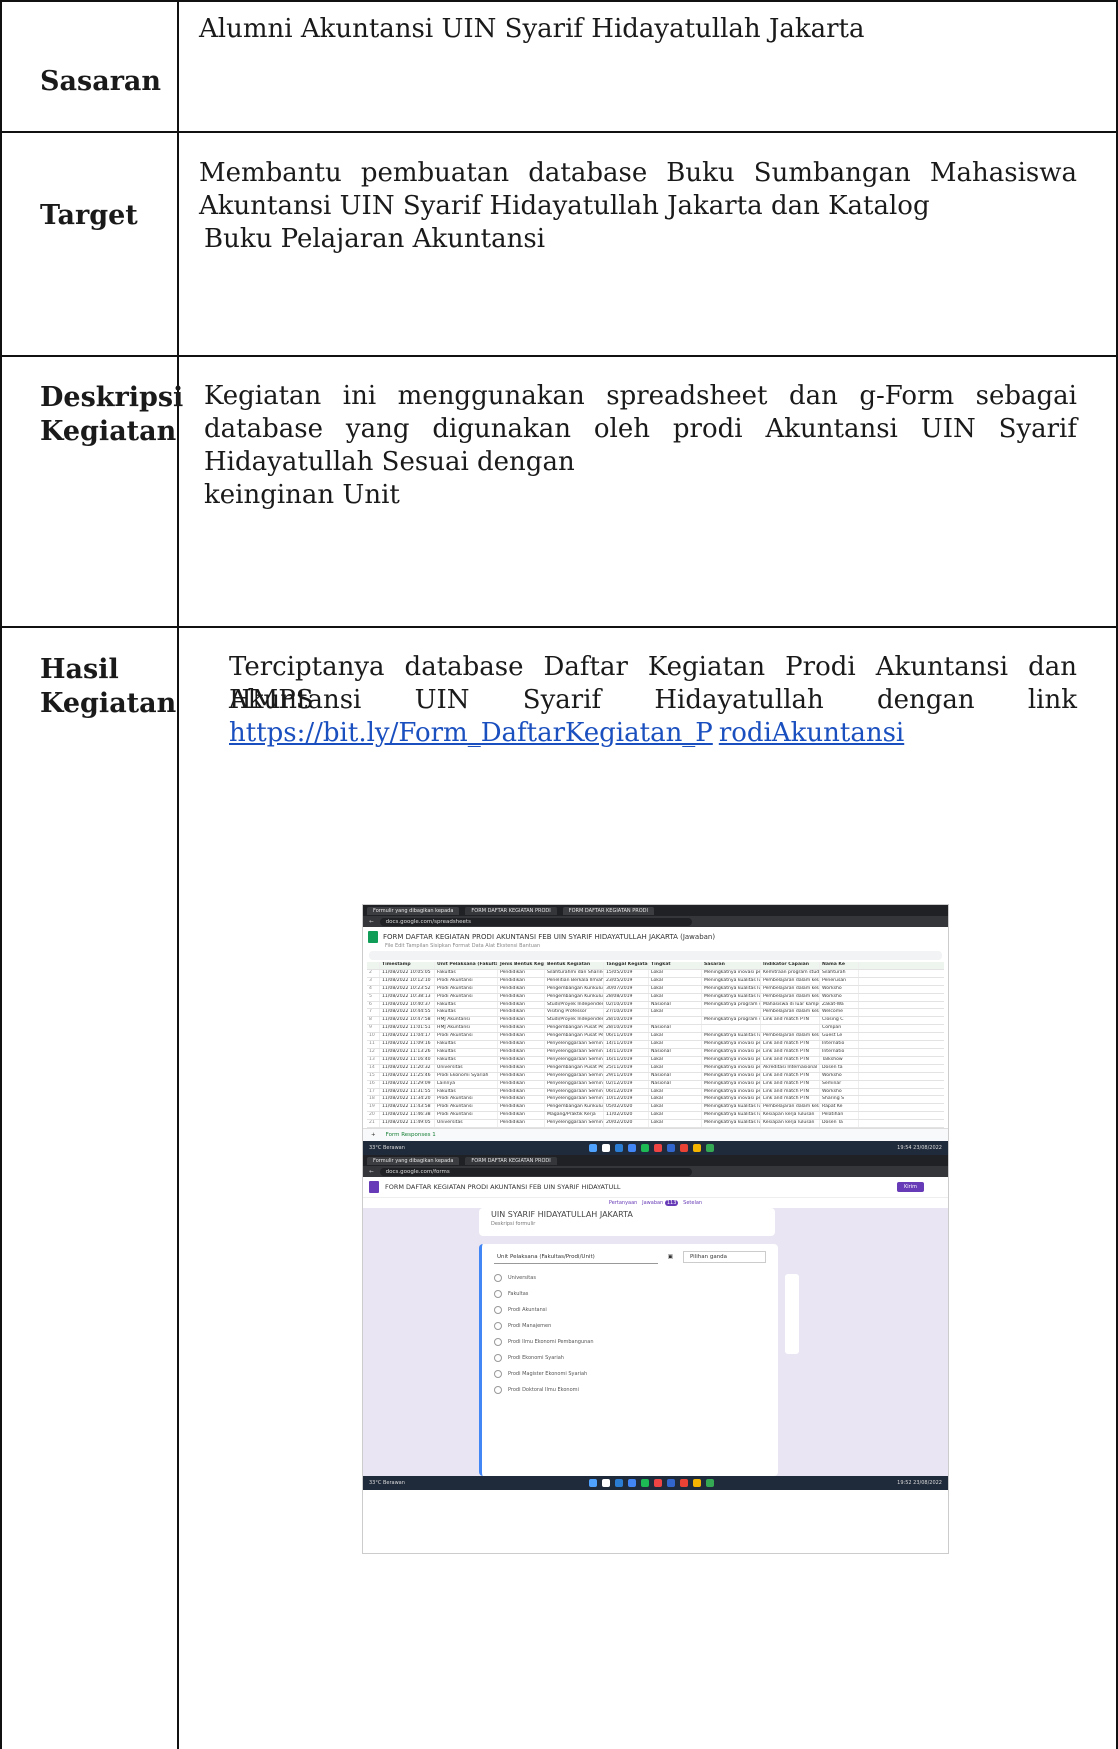 The image size is (1118, 1749). I want to click on sheet-cell: 11/08/2022 11:49:05, so click(407, 1124).